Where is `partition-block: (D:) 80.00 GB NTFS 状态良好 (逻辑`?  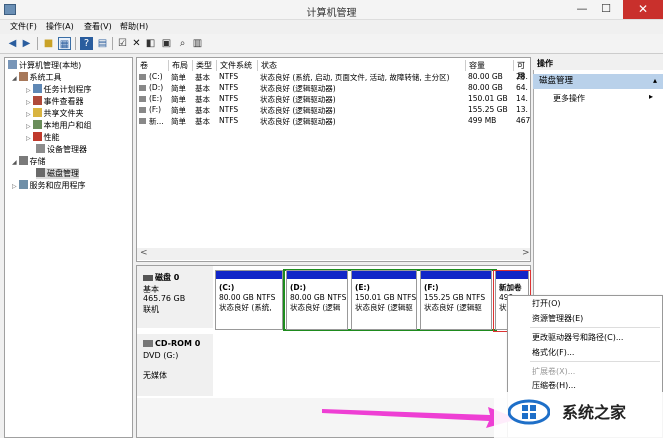 partition-block: (D:) 80.00 GB NTFS 状态良好 (逻辑 is located at coordinates (317, 300).